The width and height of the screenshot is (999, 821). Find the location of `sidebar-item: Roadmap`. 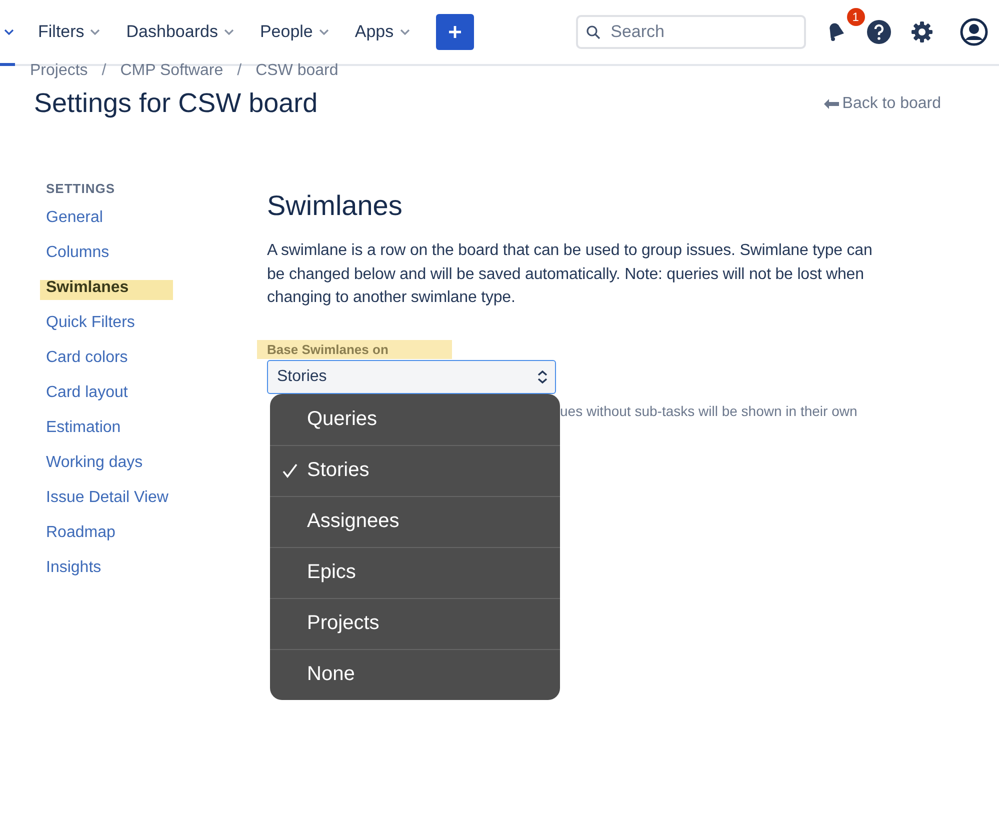

sidebar-item: Roadmap is located at coordinates (81, 540).